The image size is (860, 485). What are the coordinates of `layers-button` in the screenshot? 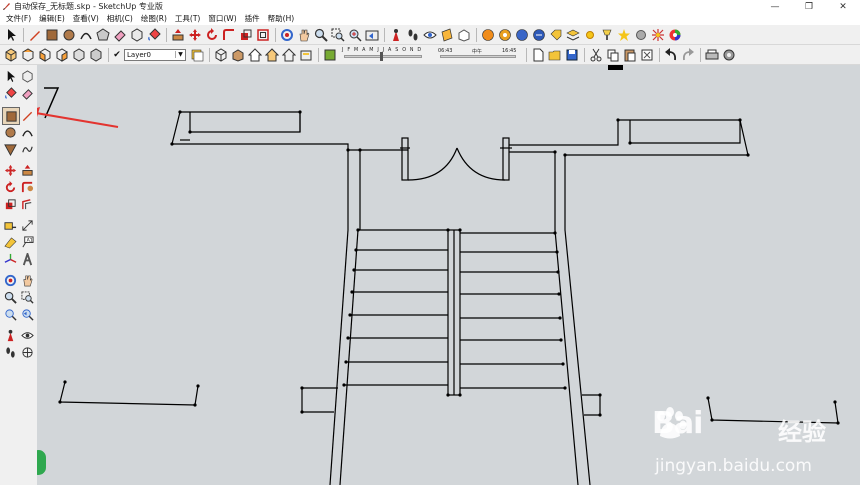 It's located at (573, 35).